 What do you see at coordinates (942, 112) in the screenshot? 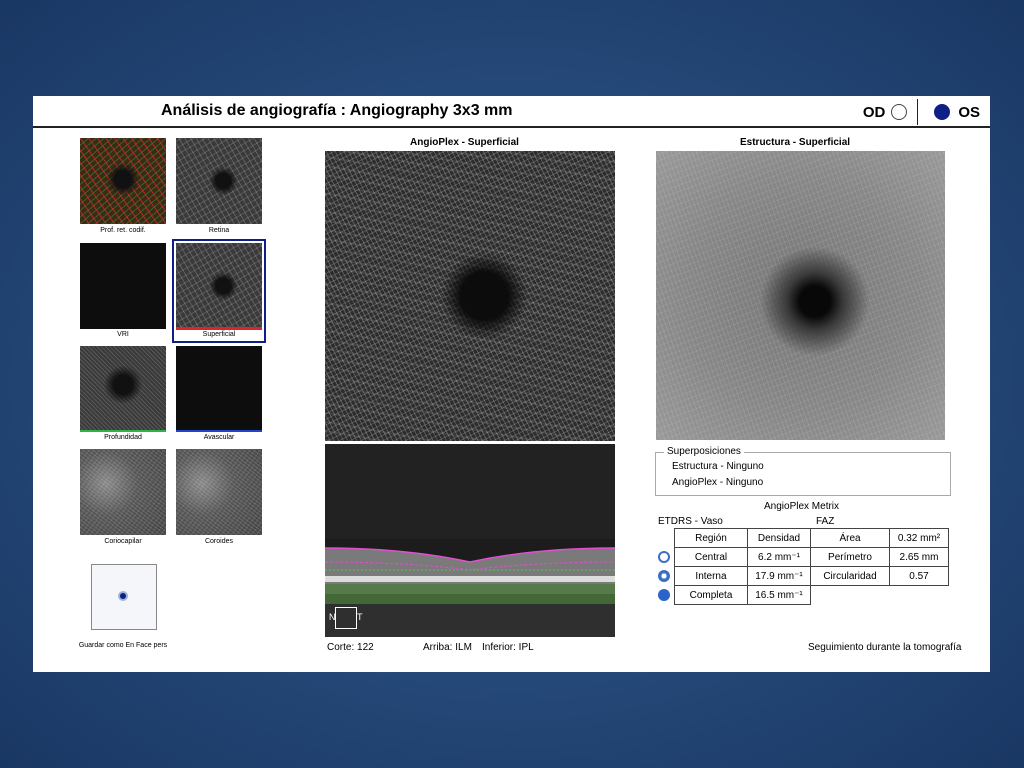
I see `eye-os-radio` at bounding box center [942, 112].